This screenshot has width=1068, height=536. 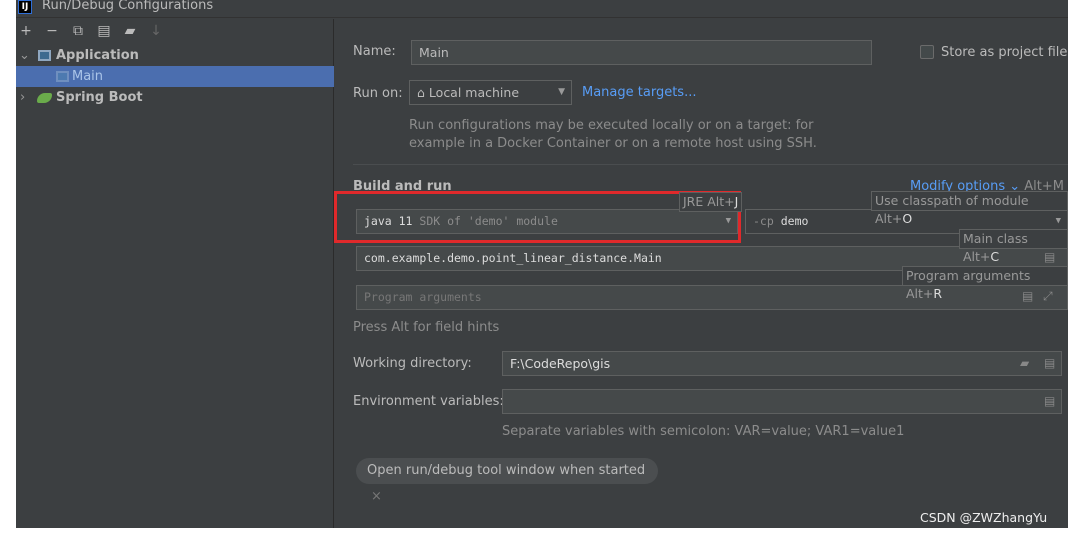 I want to click on chevron-right-icon: ›, so click(x=22, y=97).